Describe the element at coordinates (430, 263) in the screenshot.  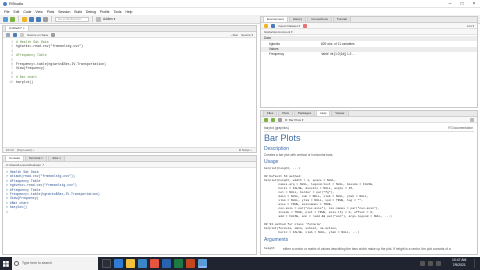
I see `volume-icon` at that location.